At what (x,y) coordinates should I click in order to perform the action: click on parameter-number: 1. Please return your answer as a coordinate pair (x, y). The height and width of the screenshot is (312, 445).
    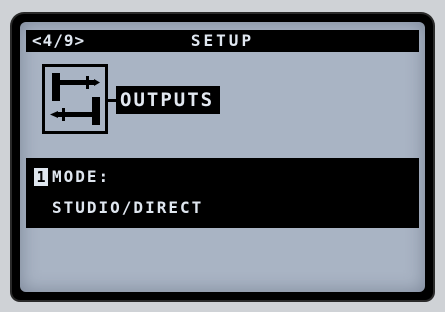
    Looking at the image, I should click on (41, 177).